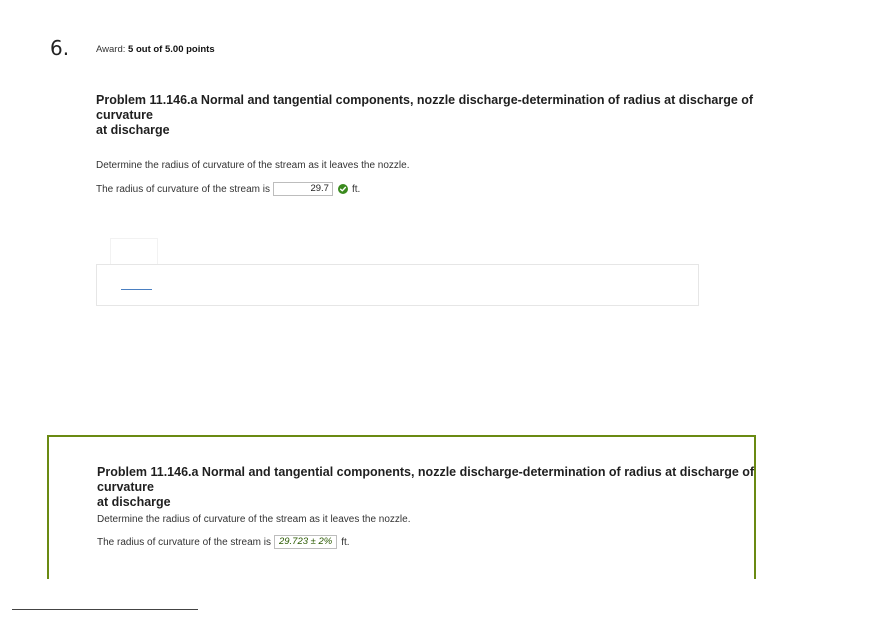 Image resolution: width=880 pixels, height=621 pixels. What do you see at coordinates (356, 189) in the screenshot?
I see `answer-unit: ft.` at bounding box center [356, 189].